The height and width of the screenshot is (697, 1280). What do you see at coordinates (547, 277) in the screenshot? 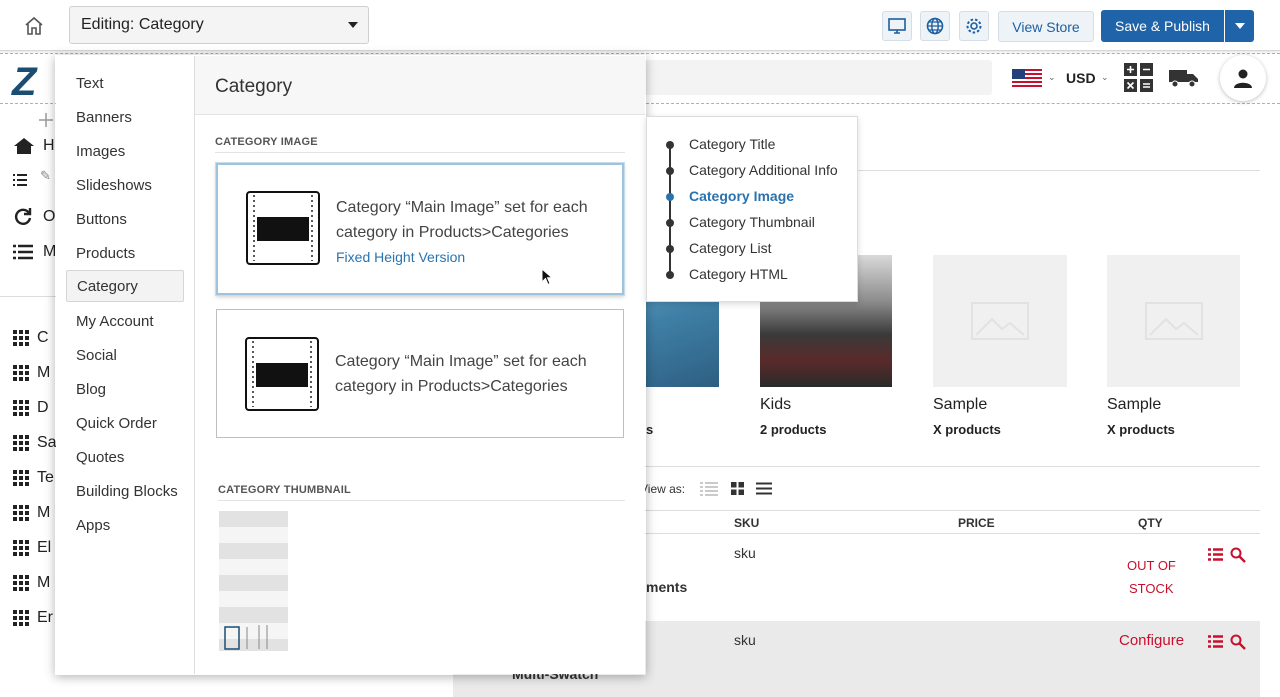
I see `mouse-cursor-icon` at bounding box center [547, 277].